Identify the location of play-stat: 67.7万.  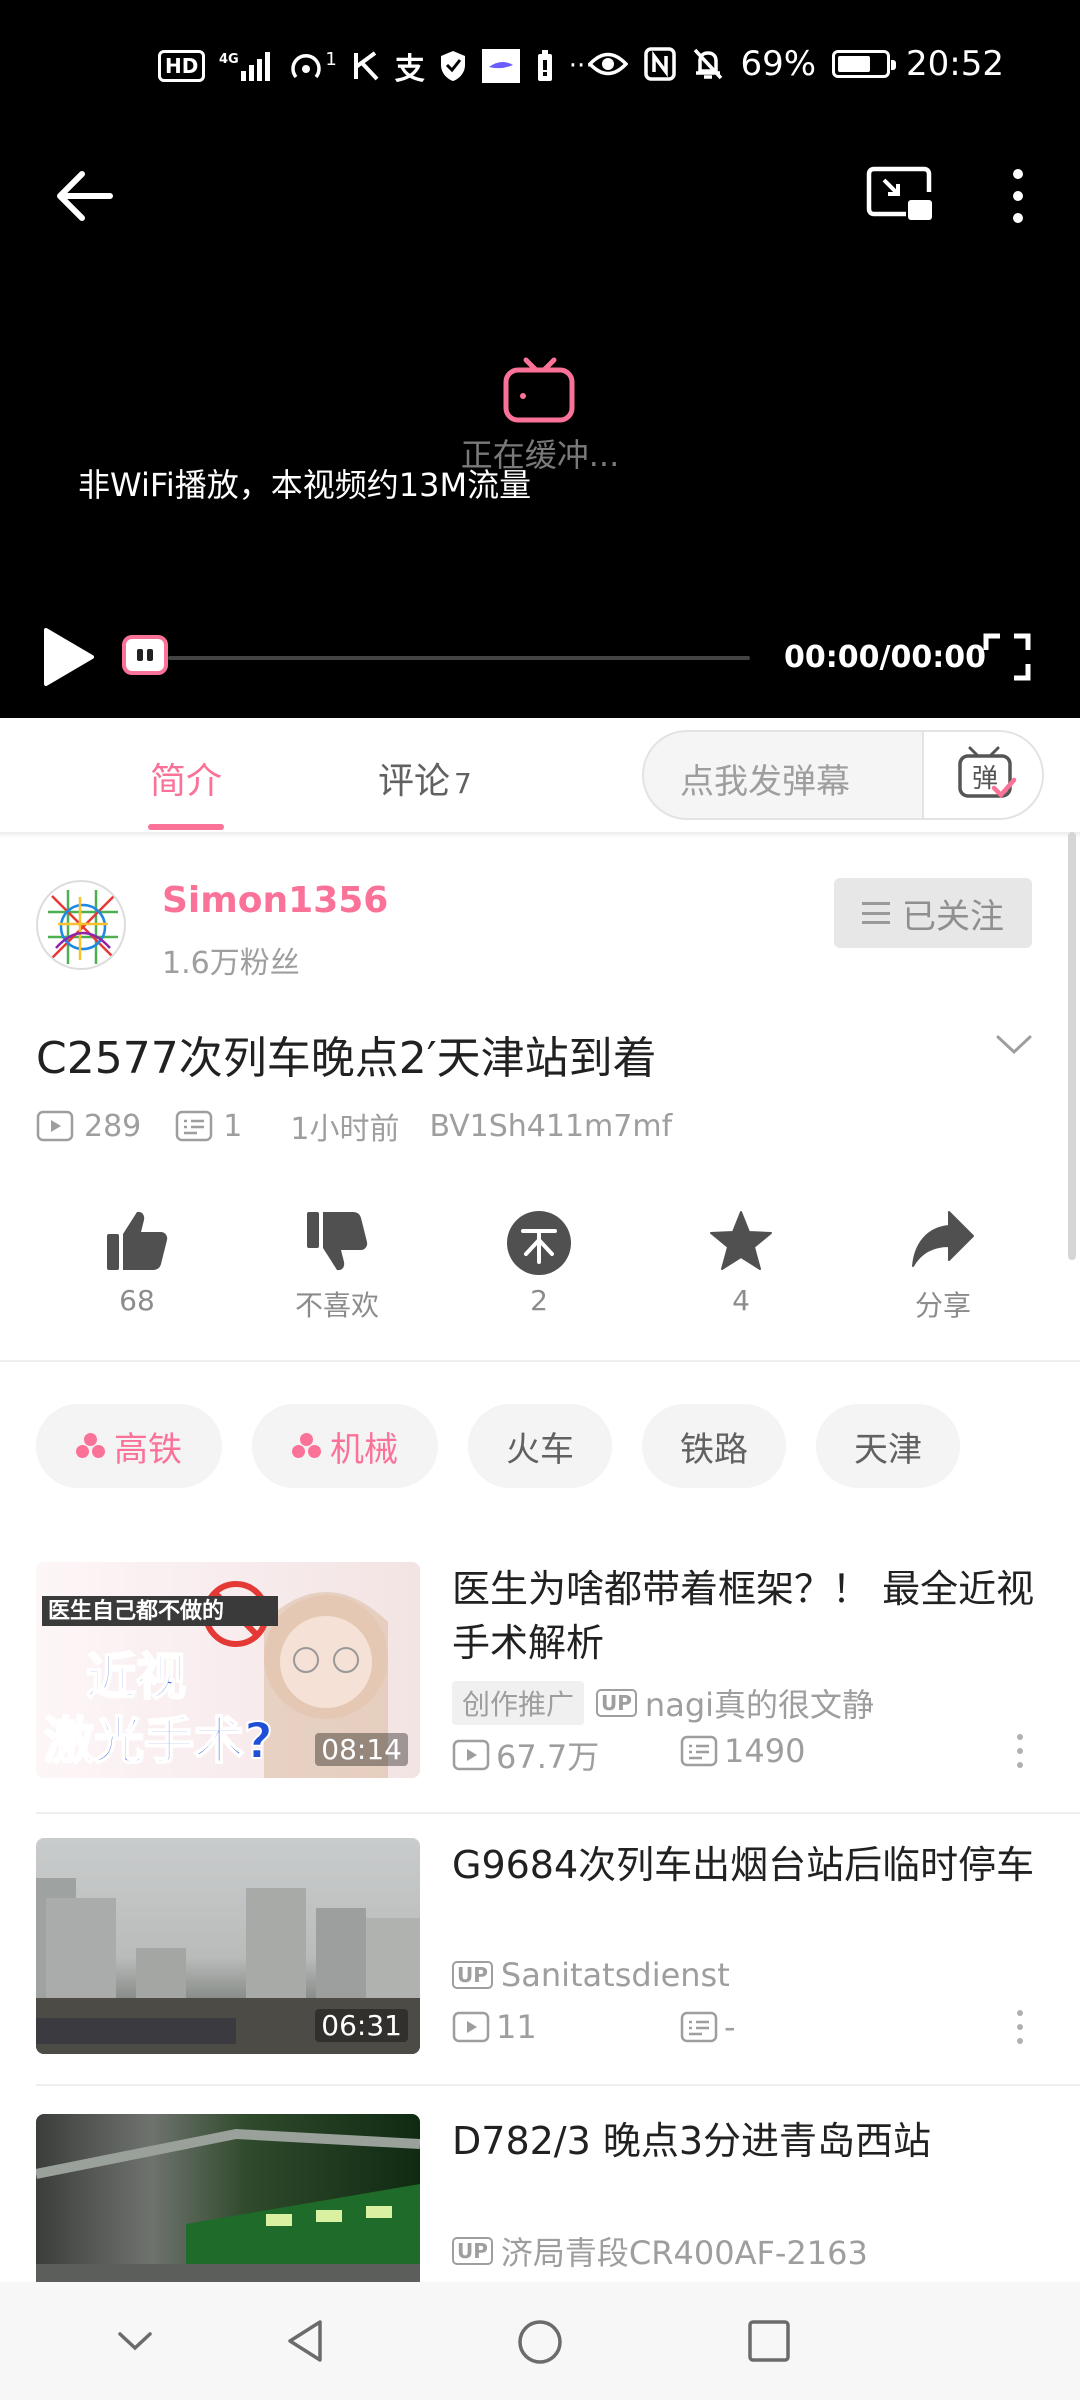
(525, 1755).